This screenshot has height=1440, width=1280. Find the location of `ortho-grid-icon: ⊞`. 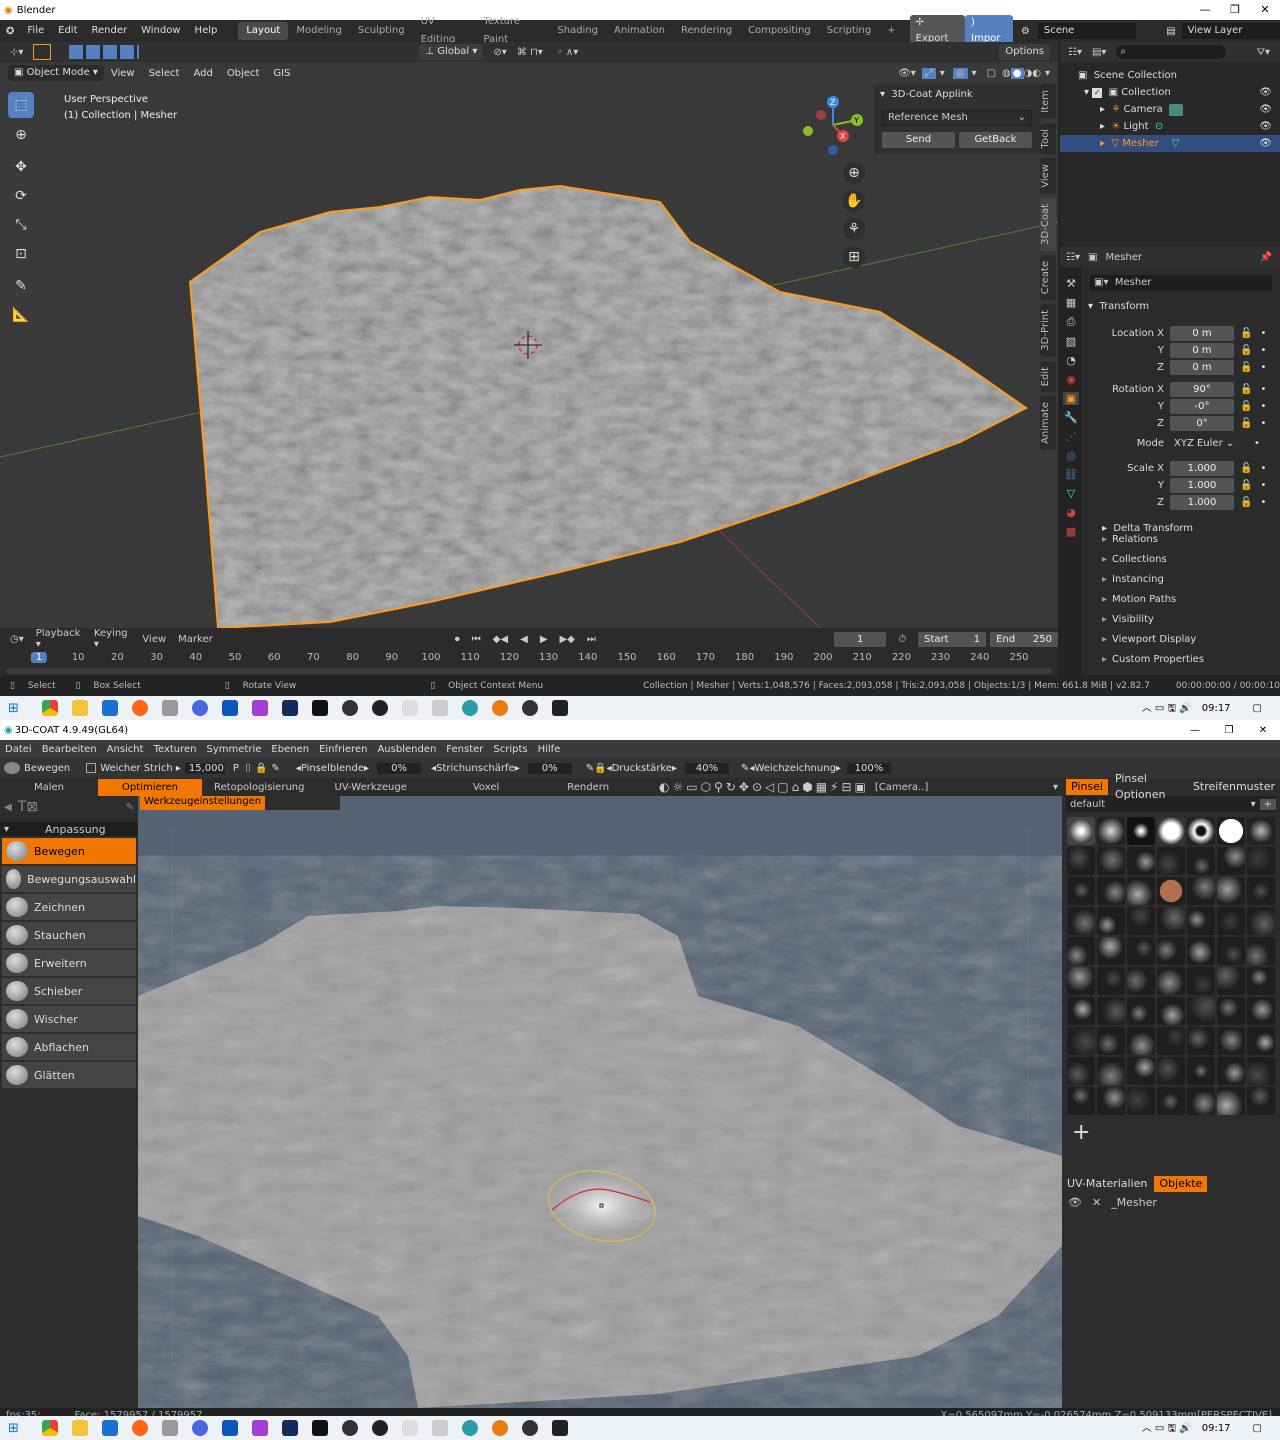

ortho-grid-icon: ⊞ is located at coordinates (854, 257).